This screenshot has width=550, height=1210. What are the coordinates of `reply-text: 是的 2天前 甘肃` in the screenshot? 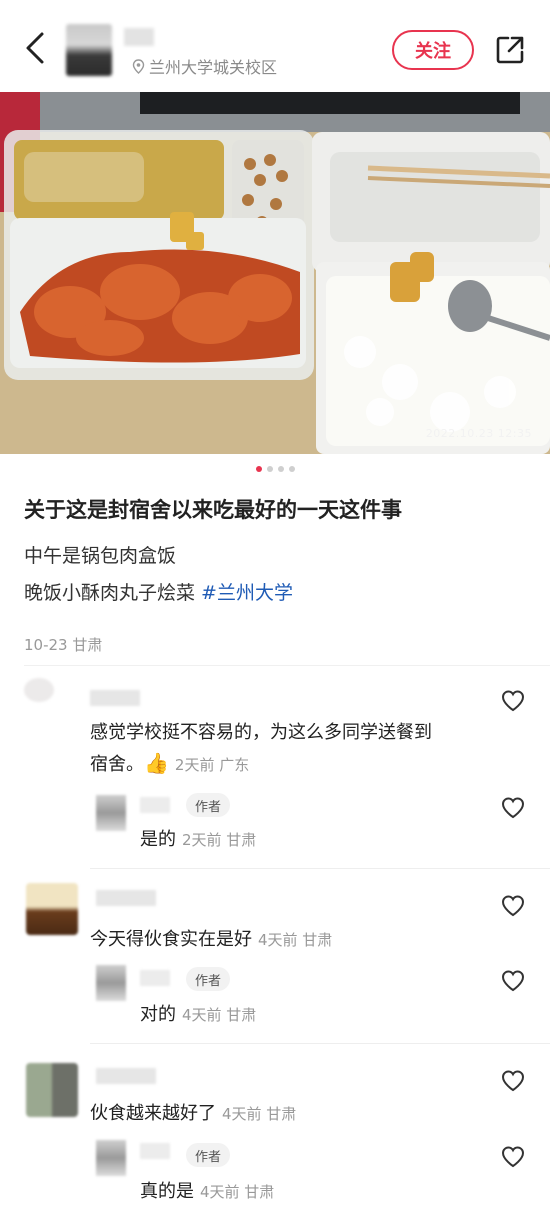 It's located at (198, 838).